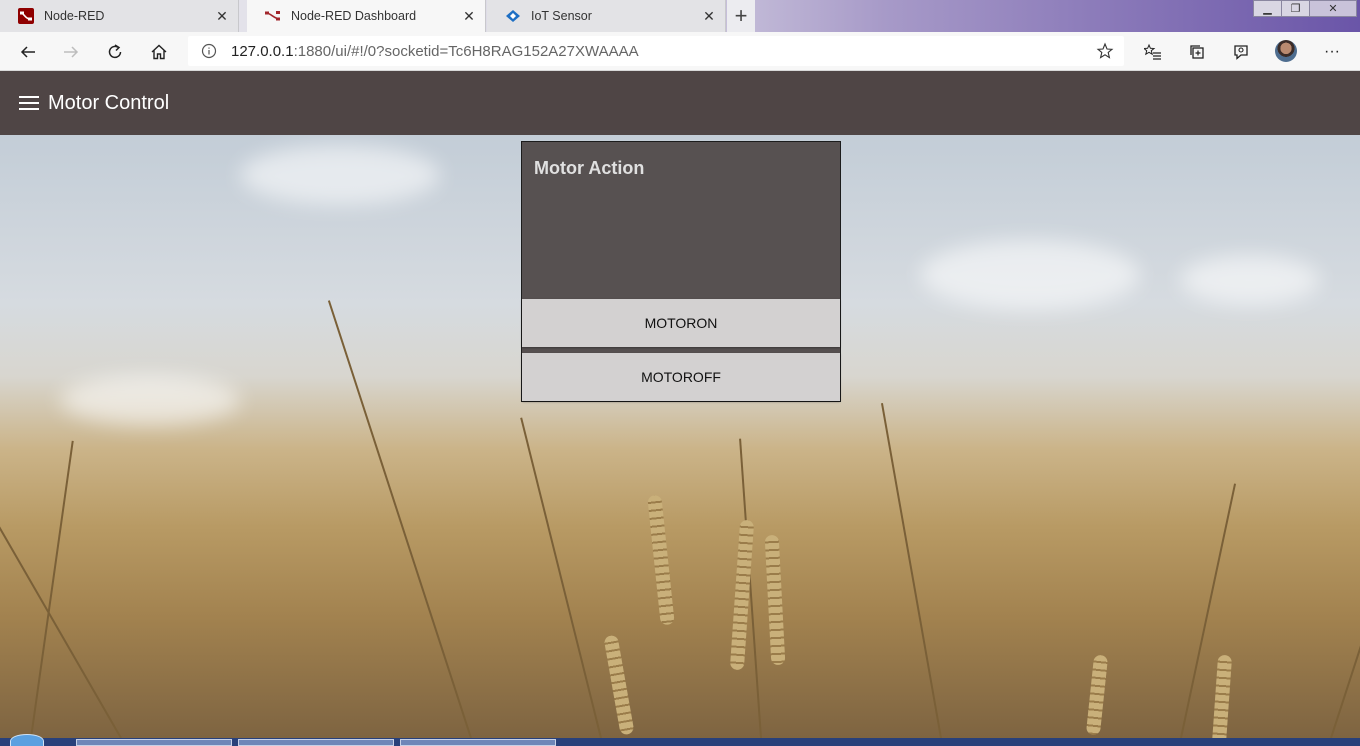 This screenshot has width=1360, height=746. I want to click on profile-avatar, so click(1286, 51).